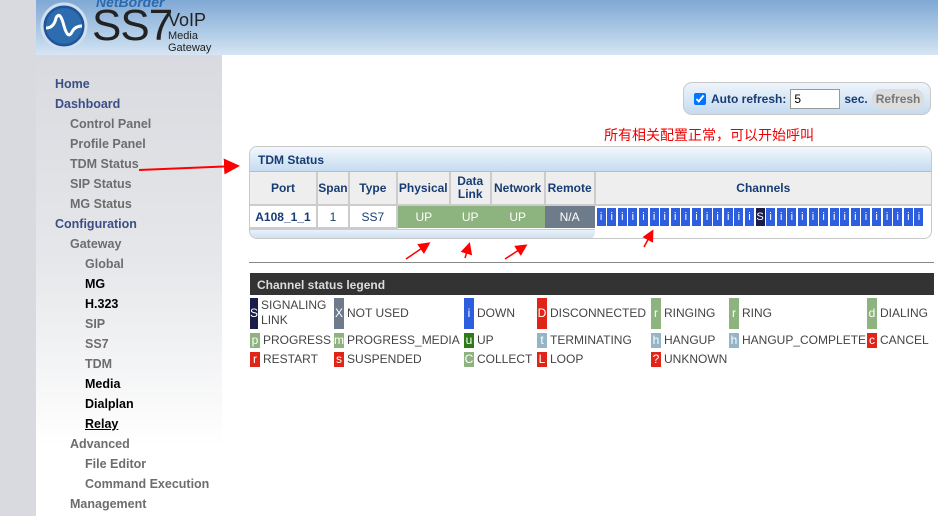 Image resolution: width=938 pixels, height=516 pixels. I want to click on legend-swatch: u, so click(469, 340).